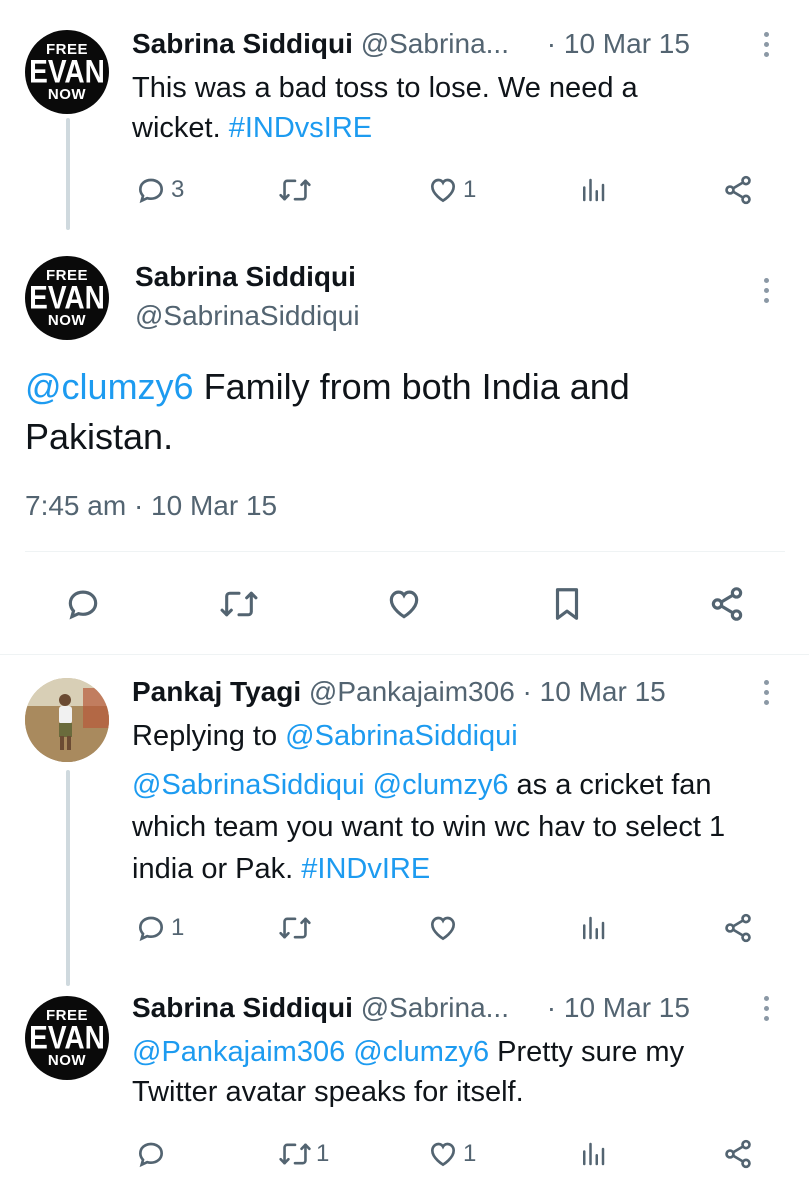  Describe the element at coordinates (412, 691) in the screenshot. I see `author-handle: @Pankajaim306` at that location.